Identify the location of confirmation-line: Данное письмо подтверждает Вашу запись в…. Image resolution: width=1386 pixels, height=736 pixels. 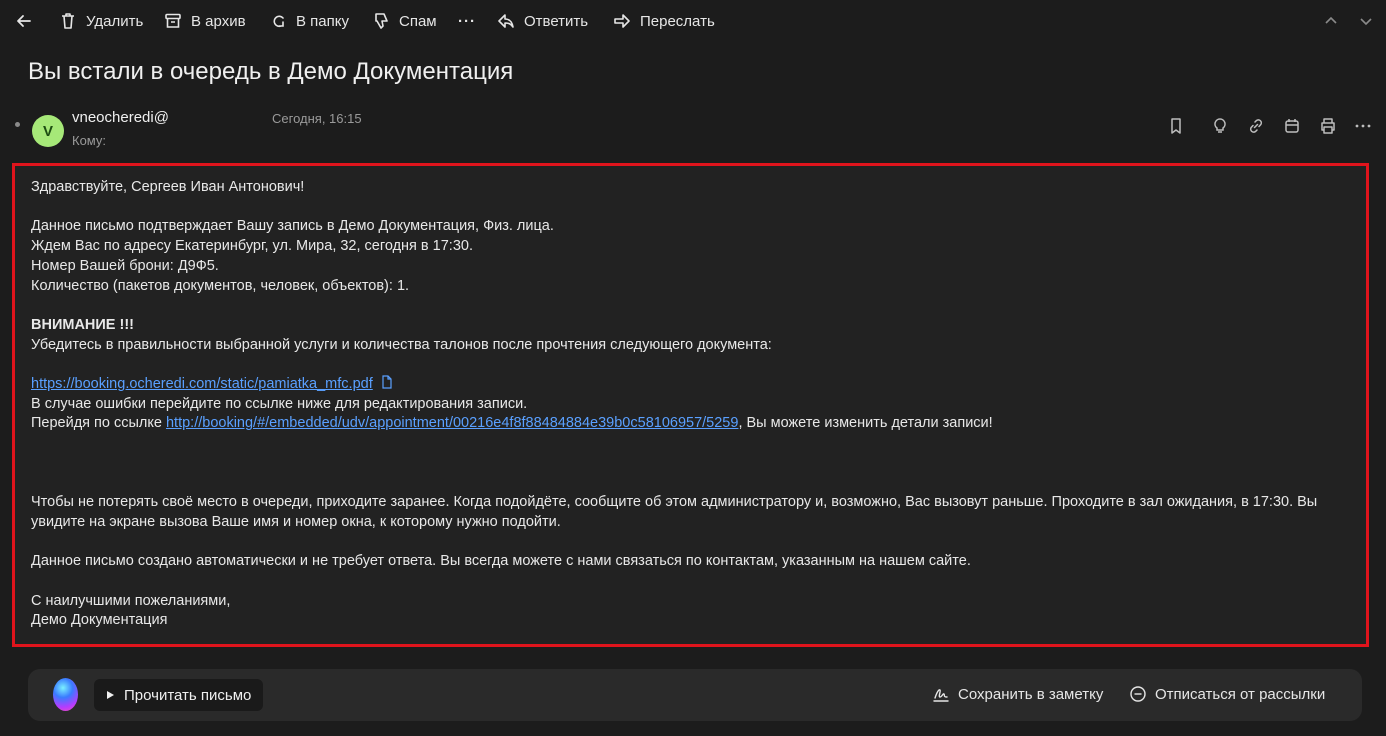
(292, 226).